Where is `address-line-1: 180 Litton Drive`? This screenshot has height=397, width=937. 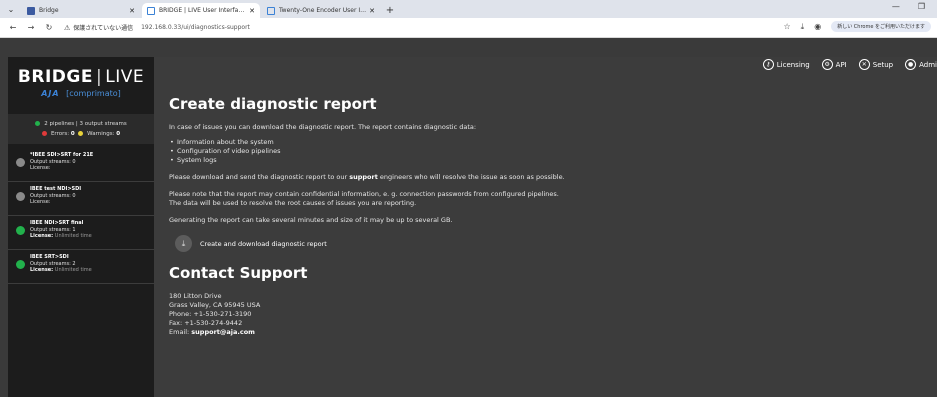 address-line-1: 180 Litton Drive is located at coordinates (195, 296).